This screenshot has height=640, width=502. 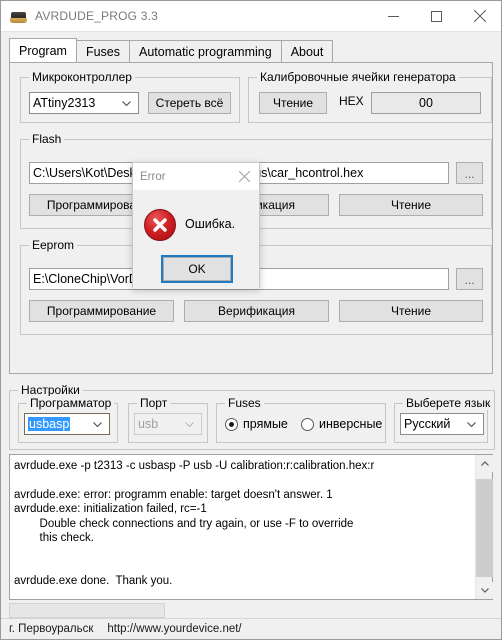 I want to click on status-city: г. Первоуральск, so click(x=51, y=628).